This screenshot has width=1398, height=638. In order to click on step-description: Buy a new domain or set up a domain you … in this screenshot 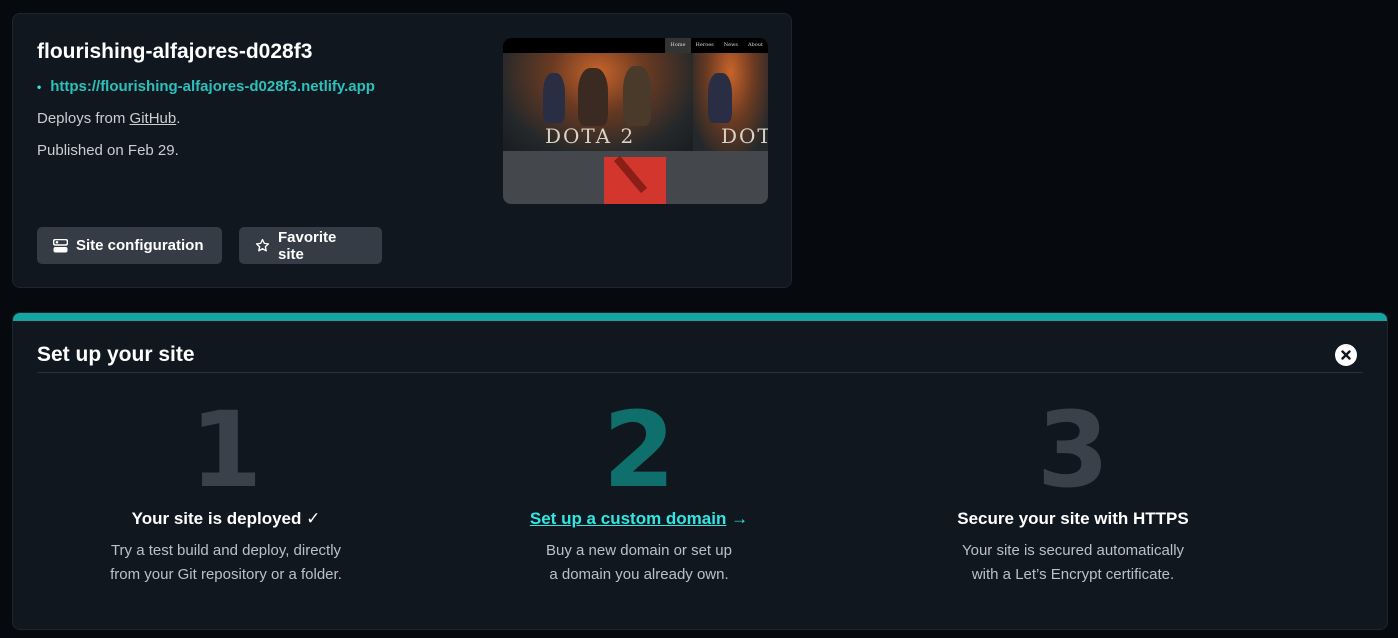, I will do `click(639, 563)`.